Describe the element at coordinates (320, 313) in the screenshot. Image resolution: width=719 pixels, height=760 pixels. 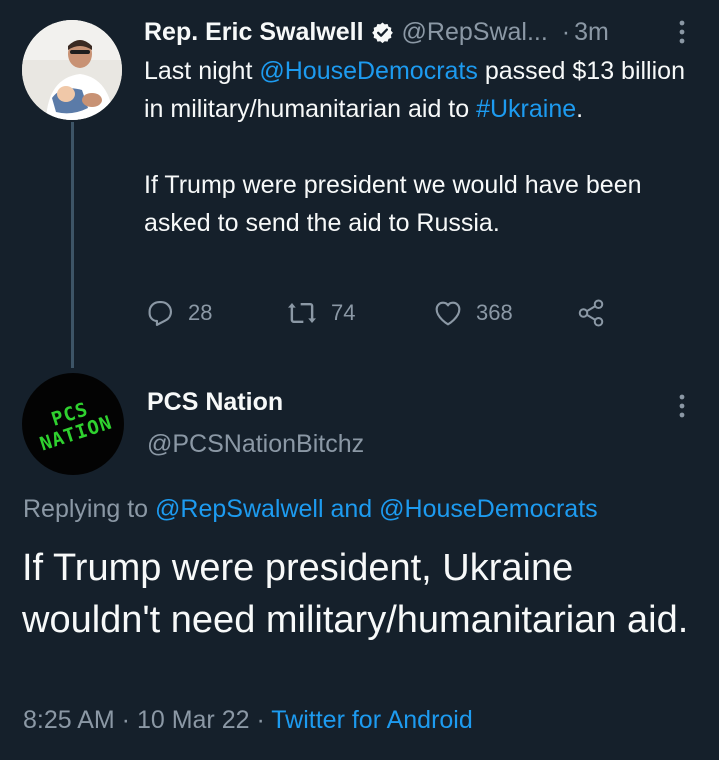
I see `retweet-button: 74` at that location.